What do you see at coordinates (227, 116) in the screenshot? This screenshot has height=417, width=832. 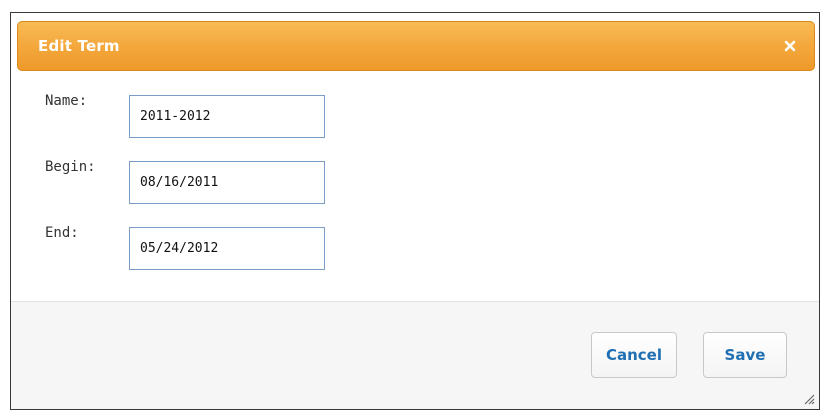 I see `name-input` at bounding box center [227, 116].